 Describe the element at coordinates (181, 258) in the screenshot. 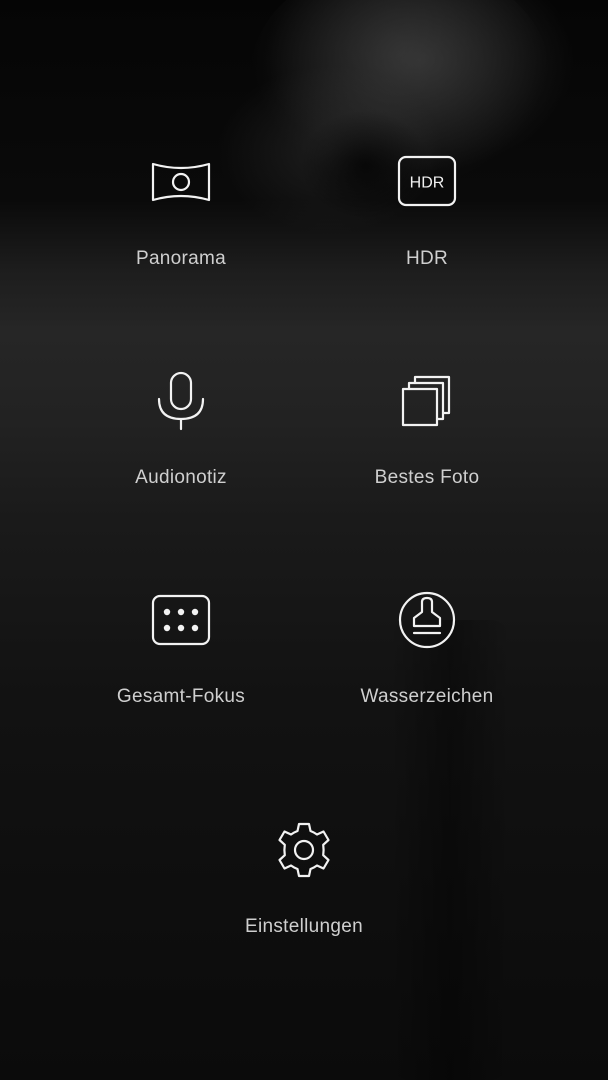

I see `mode-label: Panorama` at that location.